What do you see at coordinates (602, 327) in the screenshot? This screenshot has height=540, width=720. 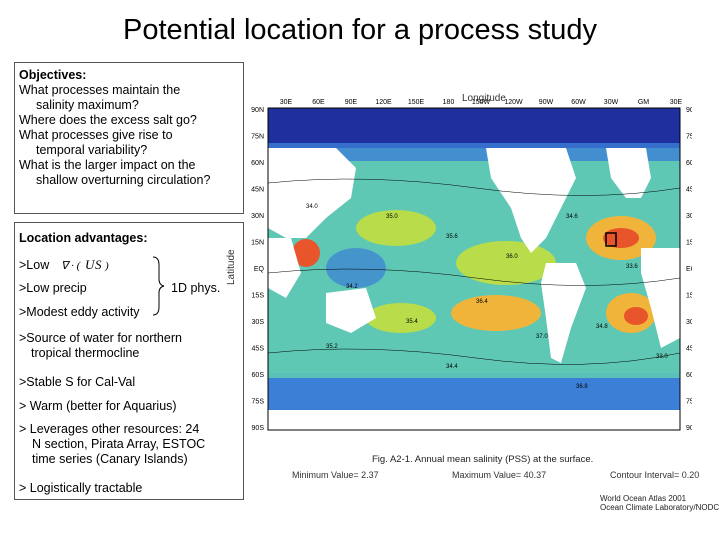 I see `contour-label: 34.8` at bounding box center [602, 327].